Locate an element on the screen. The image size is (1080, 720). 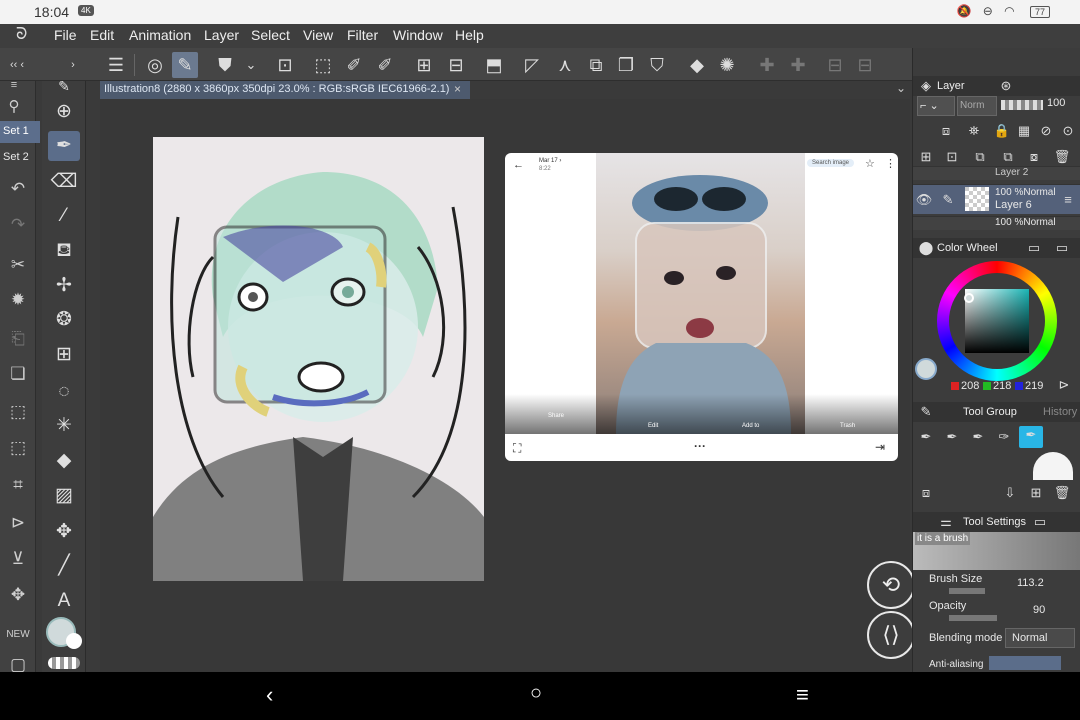
opacity-value: 100 is located at coordinates (1056, 103).